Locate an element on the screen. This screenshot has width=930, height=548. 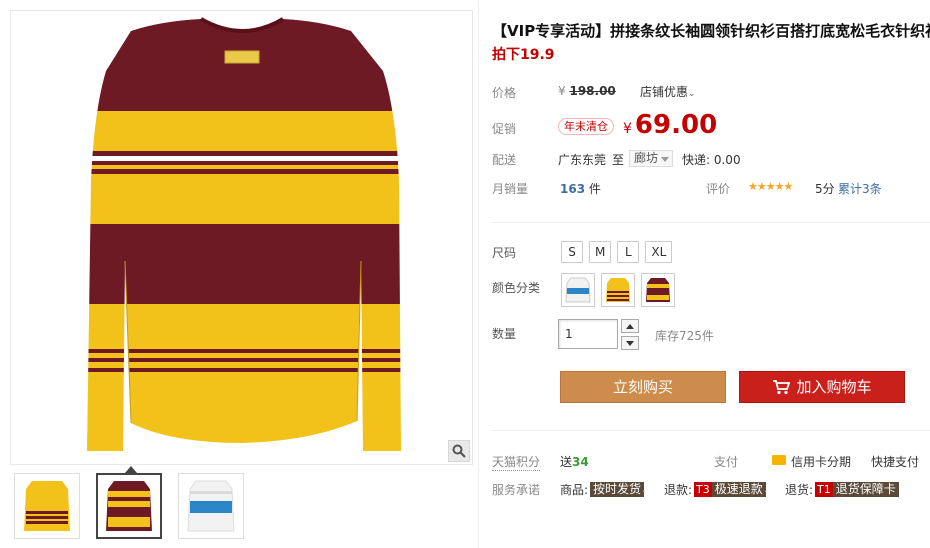
size-options: S M L XL is located at coordinates (617, 252).